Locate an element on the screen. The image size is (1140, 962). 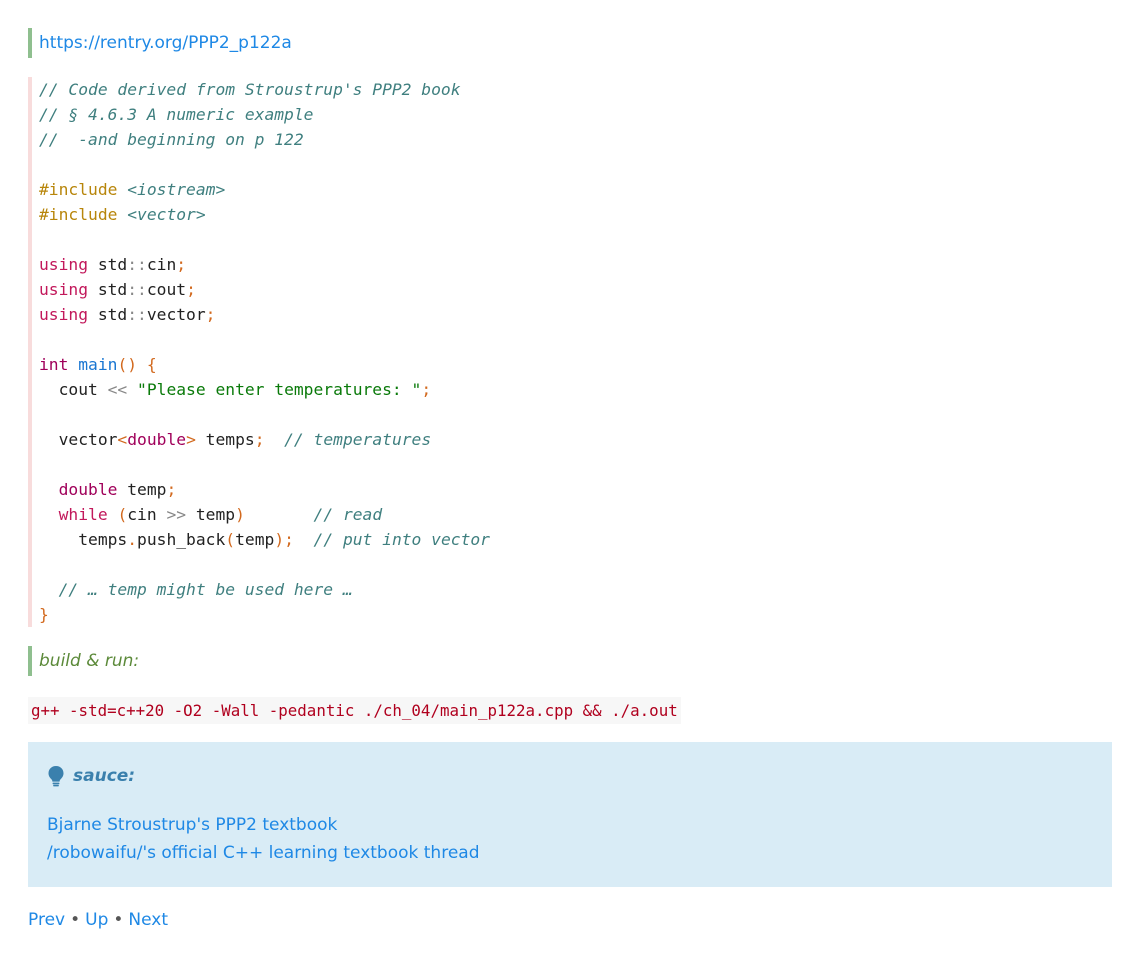
code-token-ppfile: <iostream> is located at coordinates (176, 189).